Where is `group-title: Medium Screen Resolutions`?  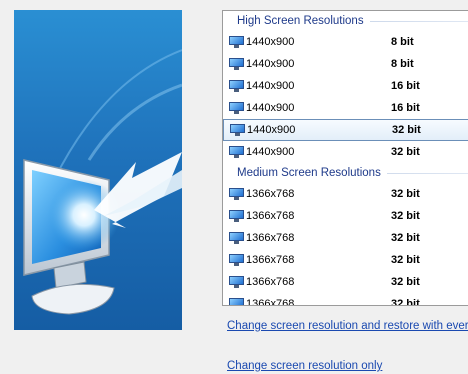 group-title: Medium Screen Resolutions is located at coordinates (312, 173).